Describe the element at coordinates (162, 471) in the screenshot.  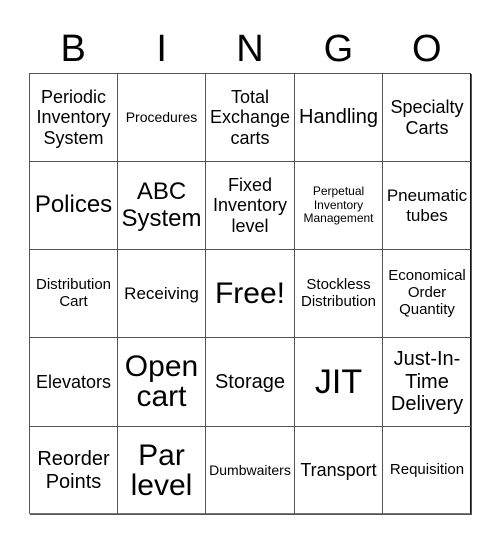
I see `bingo-cell: Par level` at that location.